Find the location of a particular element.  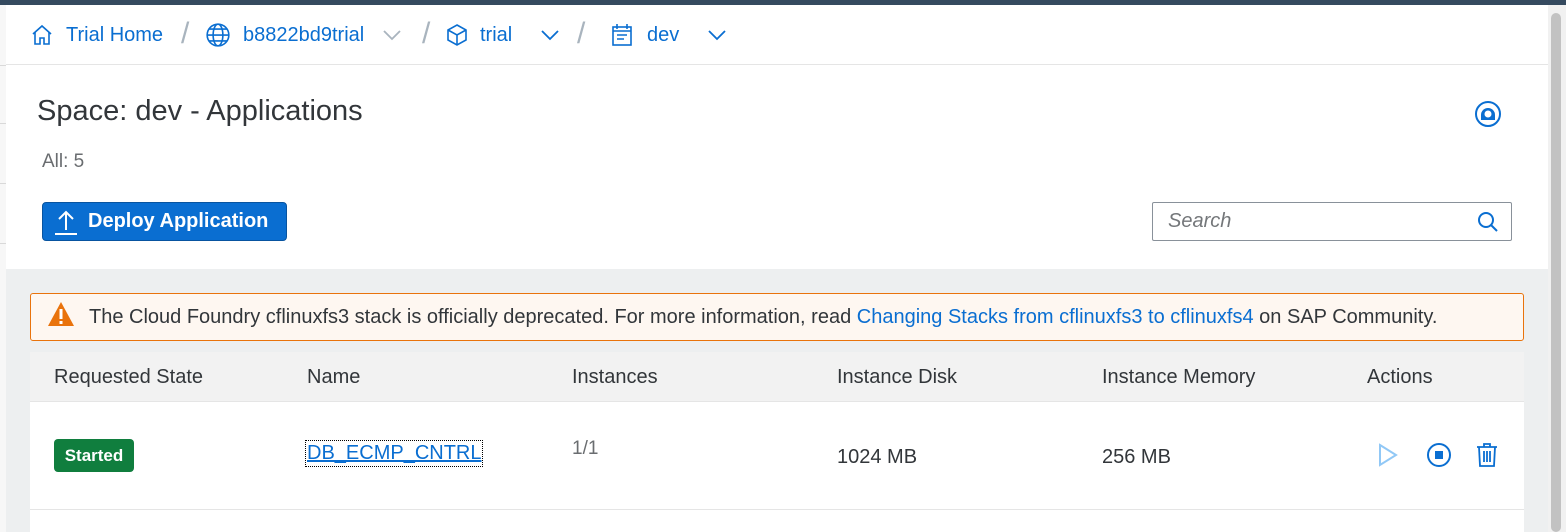

space-icon is located at coordinates (622, 35).